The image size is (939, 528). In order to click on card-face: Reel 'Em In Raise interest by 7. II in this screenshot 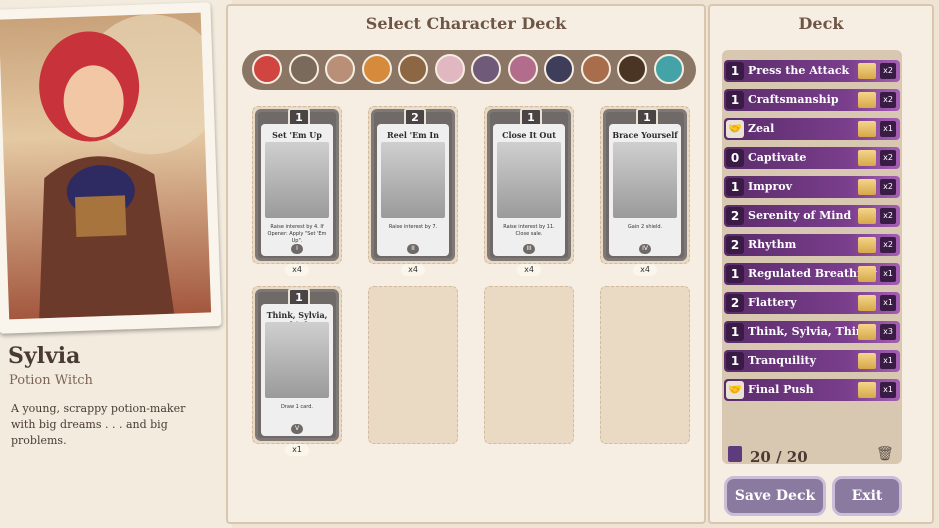, I will do `click(413, 190)`.